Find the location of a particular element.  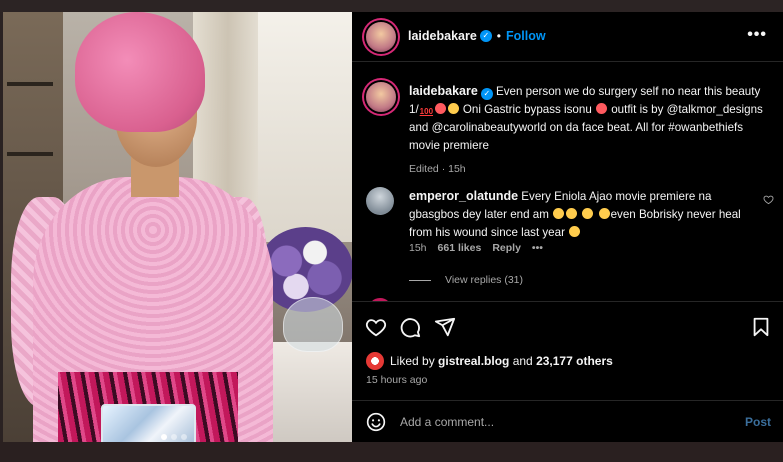

likes-summary: Liked by gistreal.blog and 23,177 others is located at coordinates (489, 361).